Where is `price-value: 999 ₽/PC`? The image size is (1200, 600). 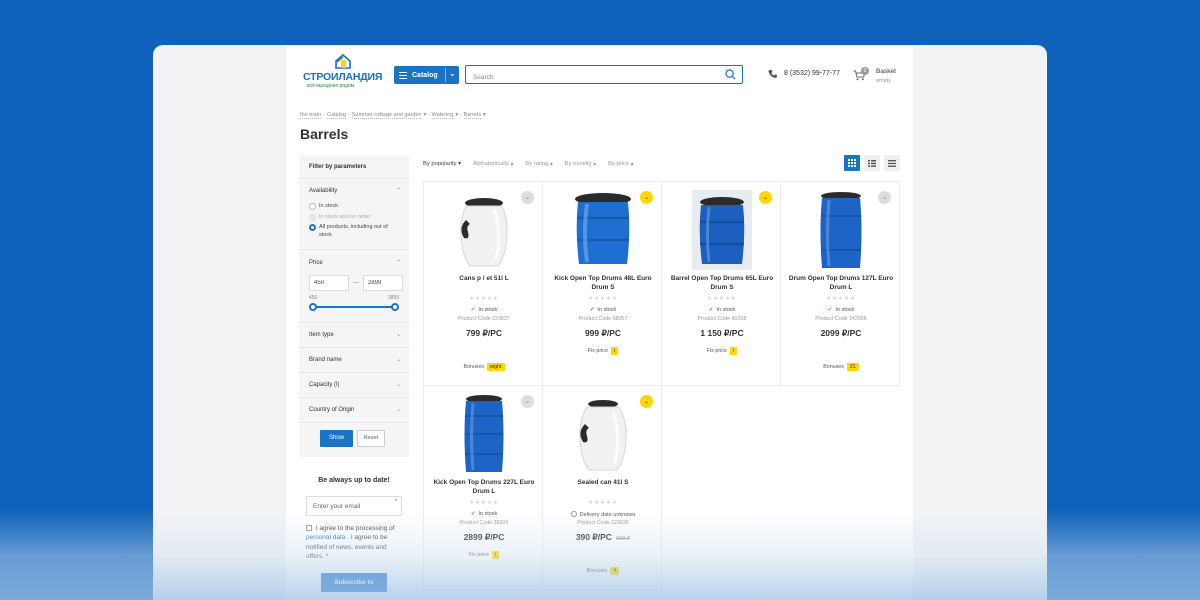
price-value: 999 ₽/PC is located at coordinates (603, 333).